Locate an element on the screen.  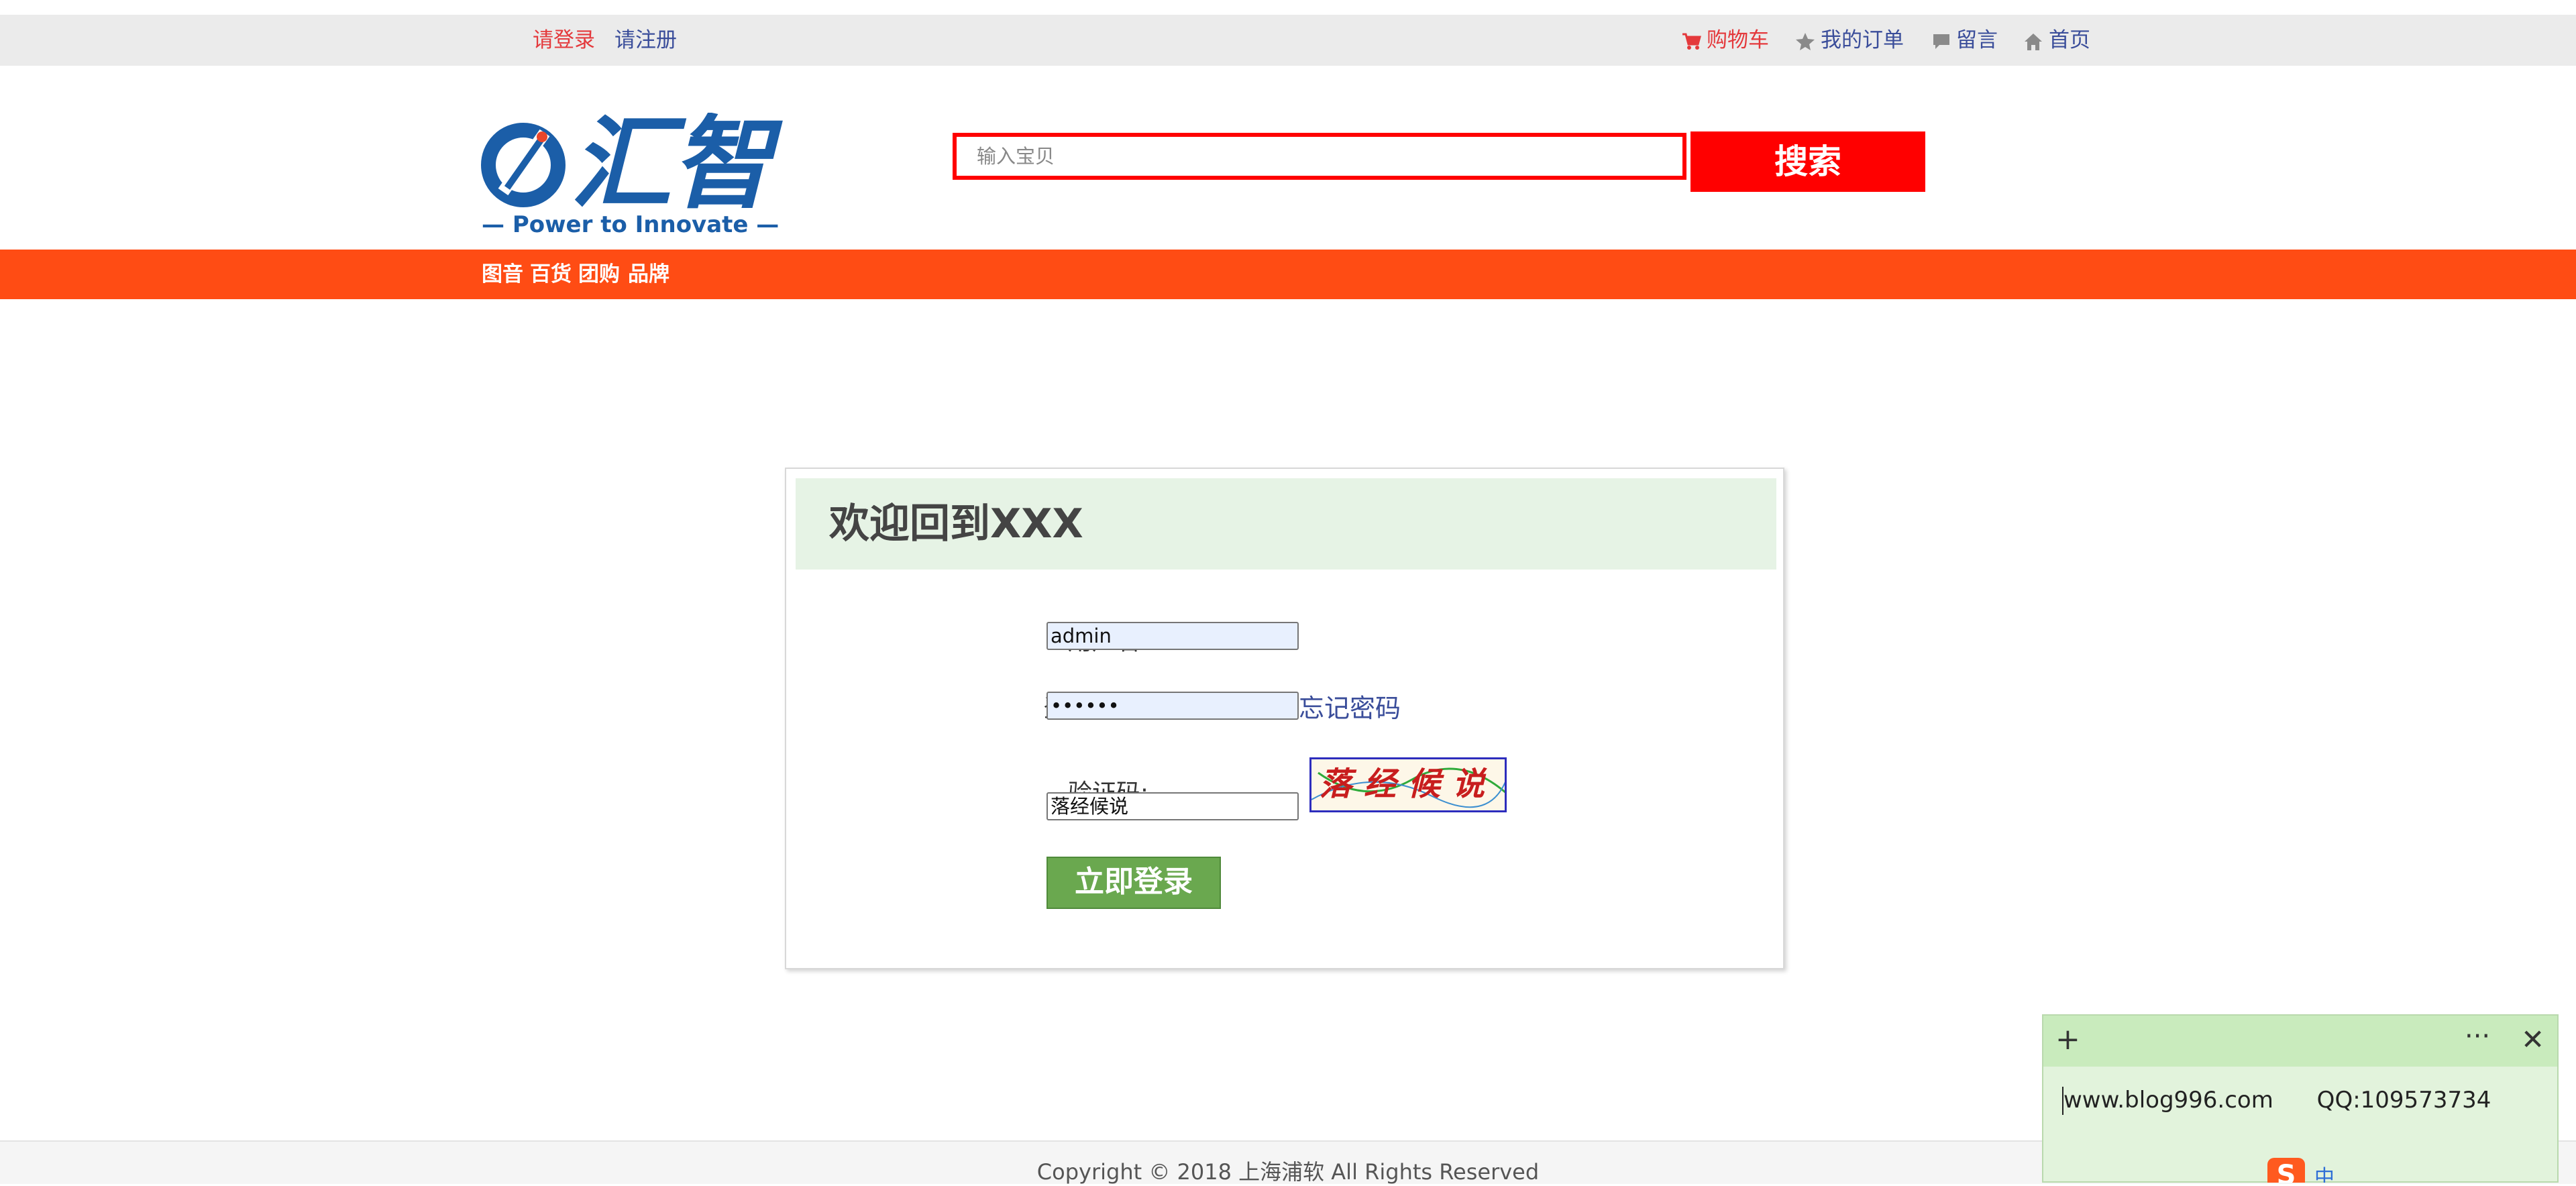
message-label: 留言 is located at coordinates (1977, 40).